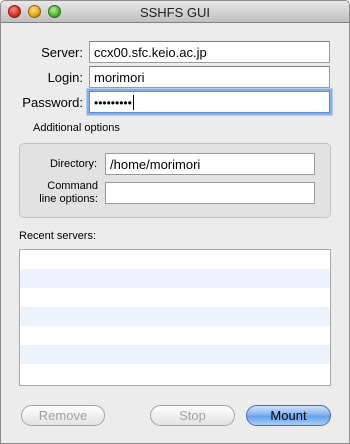 Image resolution: width=350 pixels, height=444 pixels. I want to click on mount-button: Mount, so click(288, 415).